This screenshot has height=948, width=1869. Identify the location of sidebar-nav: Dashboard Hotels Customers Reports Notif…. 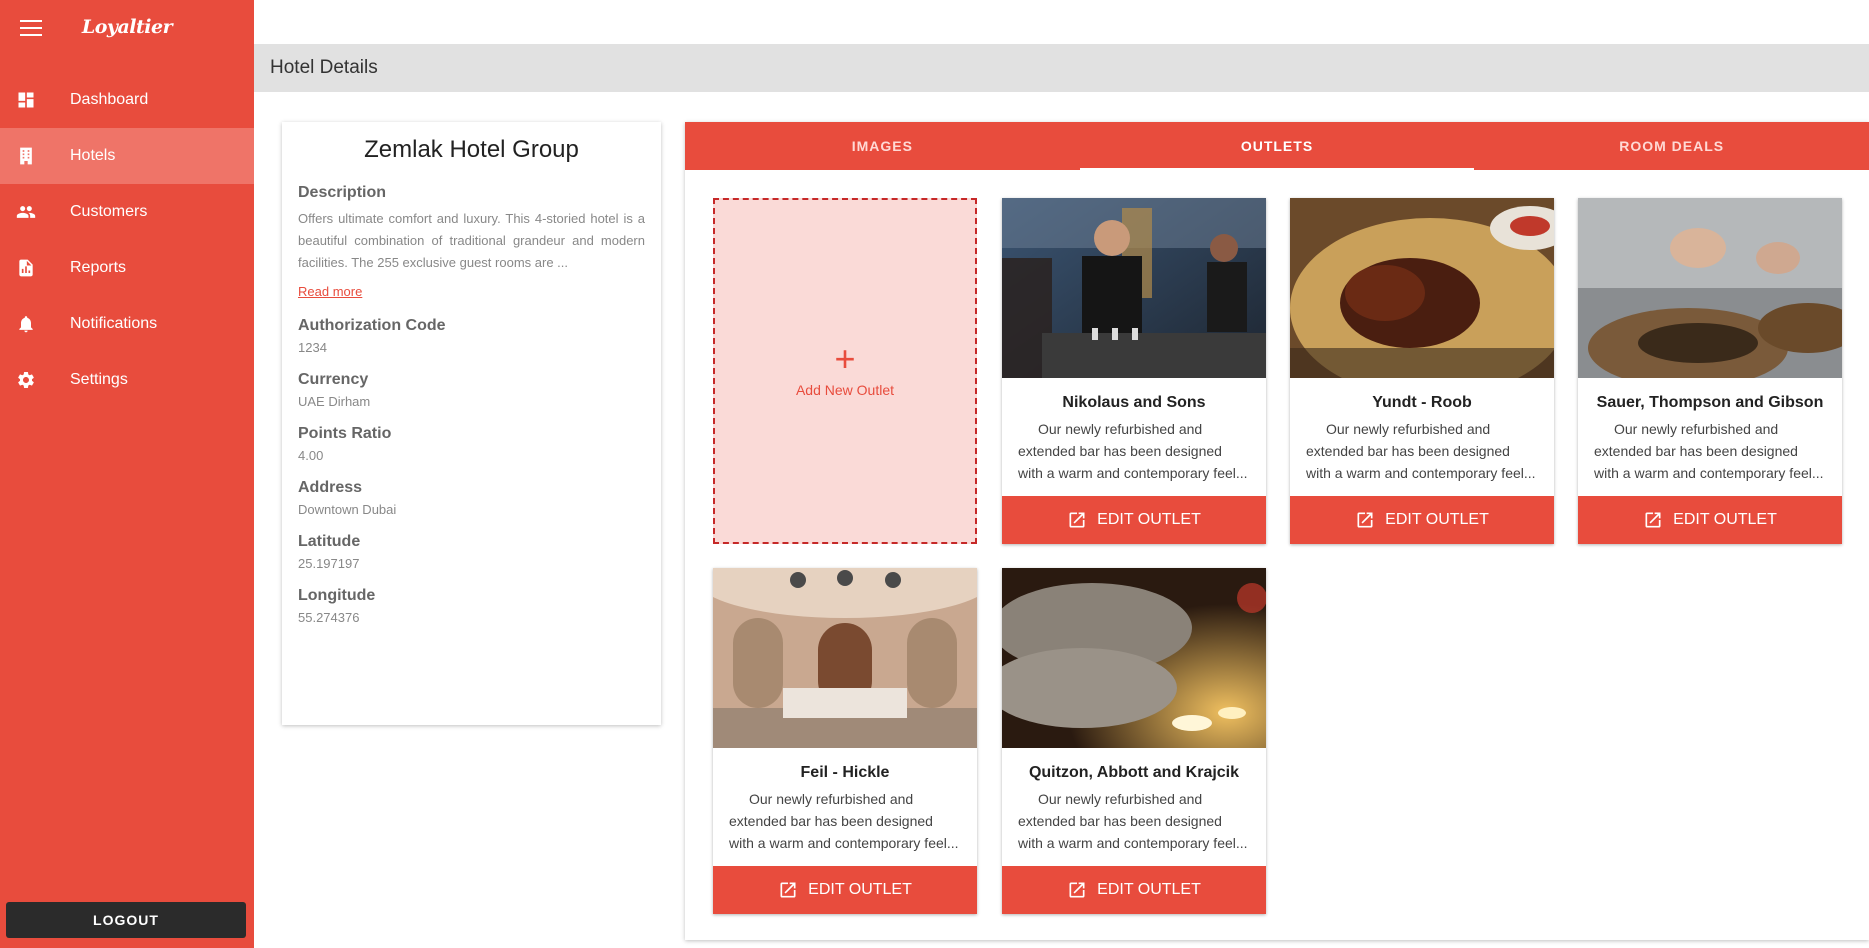
(127, 240).